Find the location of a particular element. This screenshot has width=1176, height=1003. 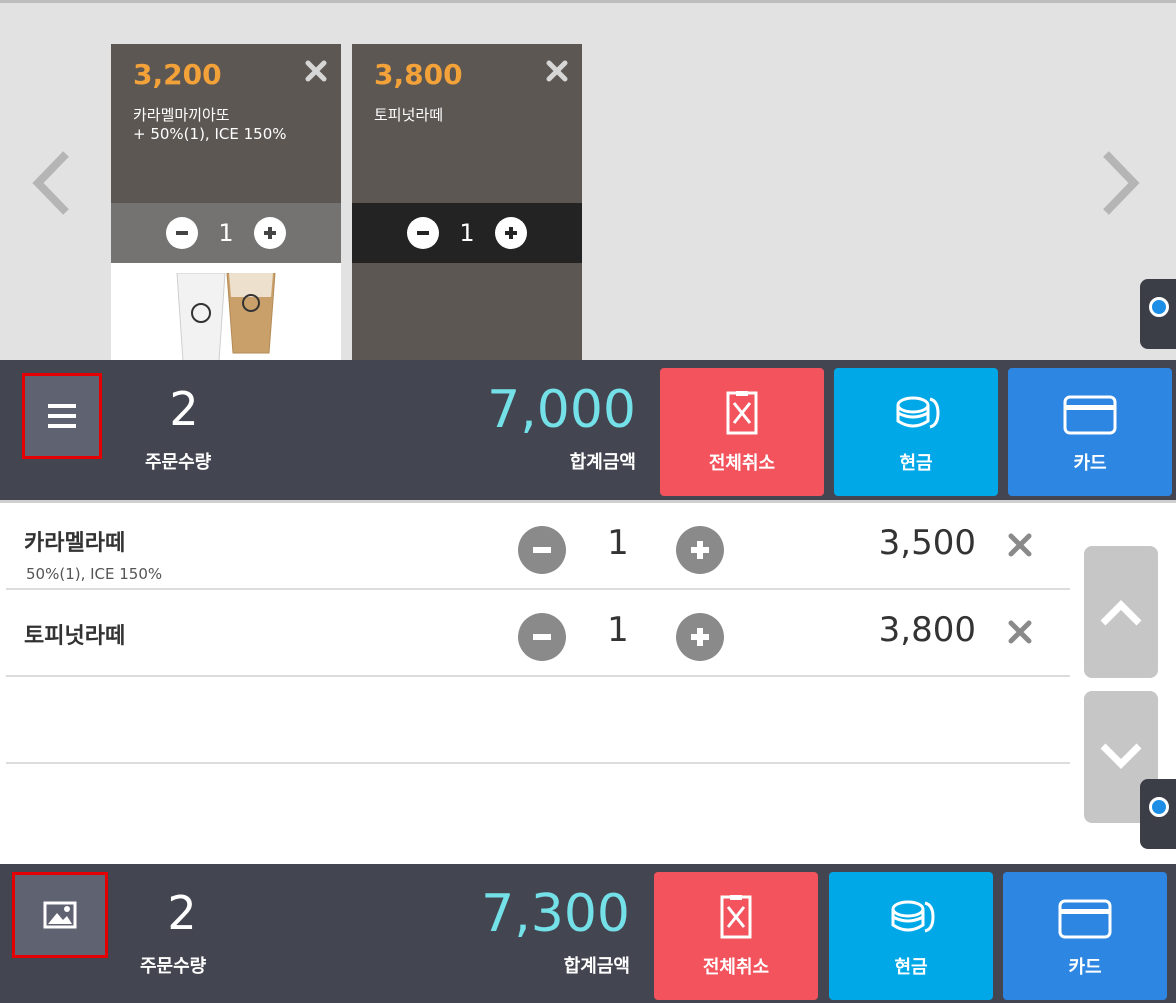

hamburger-icon is located at coordinates (62, 416).